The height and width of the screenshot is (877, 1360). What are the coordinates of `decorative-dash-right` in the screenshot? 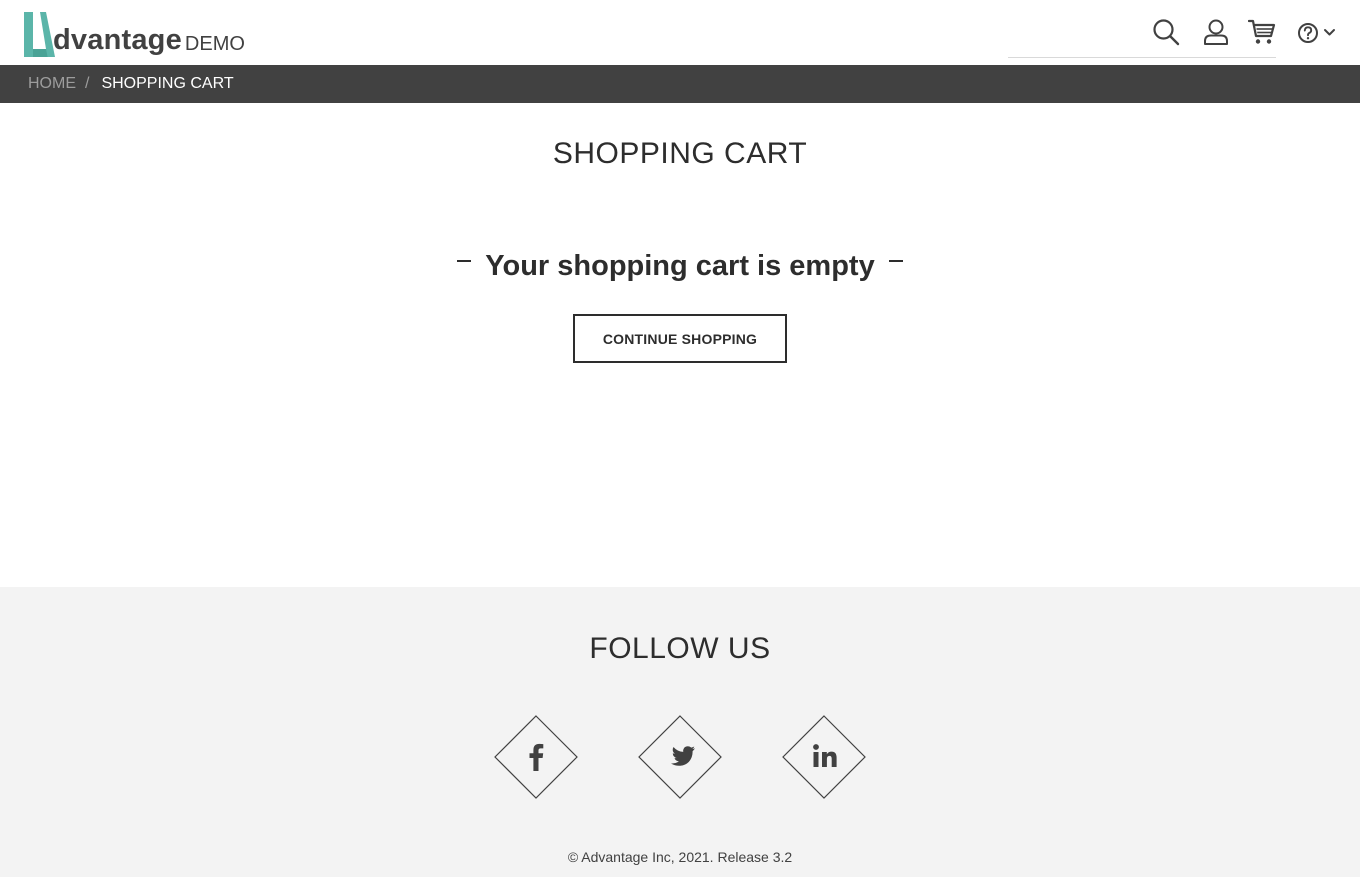 It's located at (895, 261).